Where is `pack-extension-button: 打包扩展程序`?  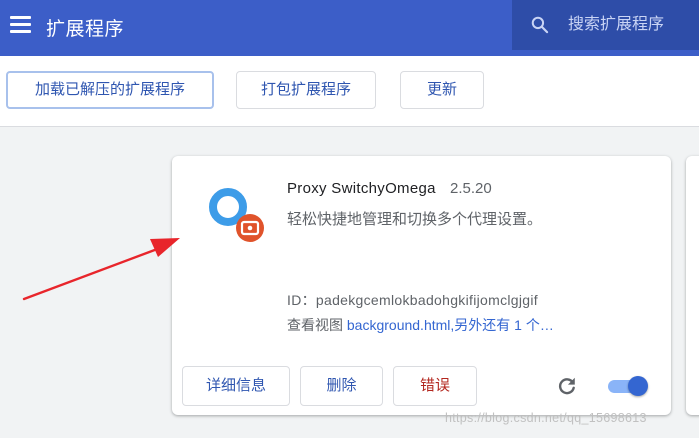
pack-extension-button: 打包扩展程序 is located at coordinates (306, 90).